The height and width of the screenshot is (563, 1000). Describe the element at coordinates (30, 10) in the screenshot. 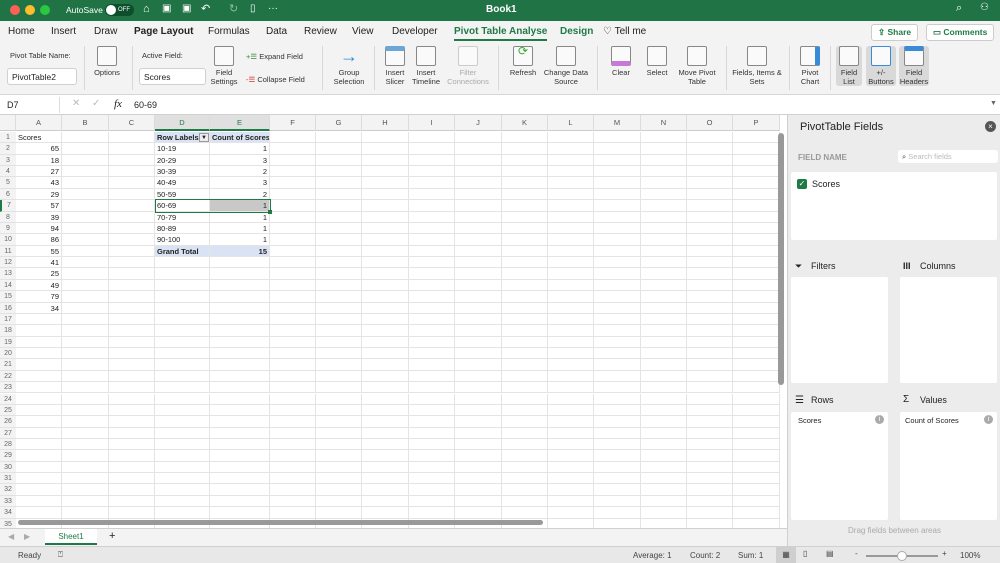

I see `minimize-window-button` at that location.